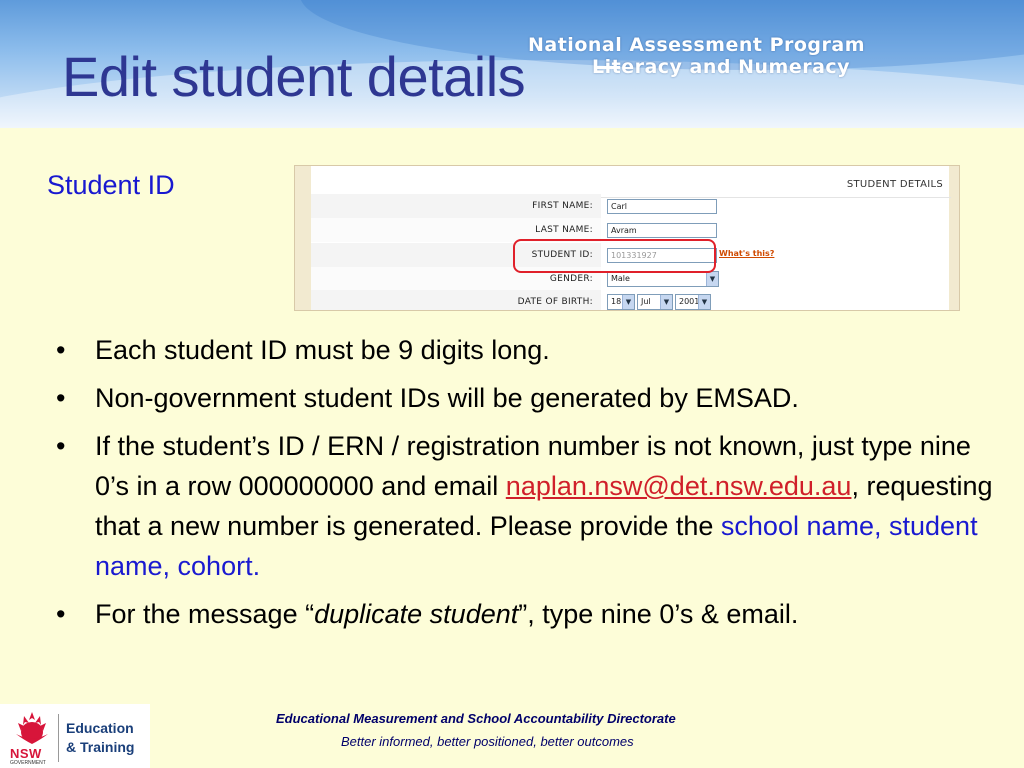  What do you see at coordinates (662, 206) in the screenshot?
I see `first-name-input: Carl` at bounding box center [662, 206].